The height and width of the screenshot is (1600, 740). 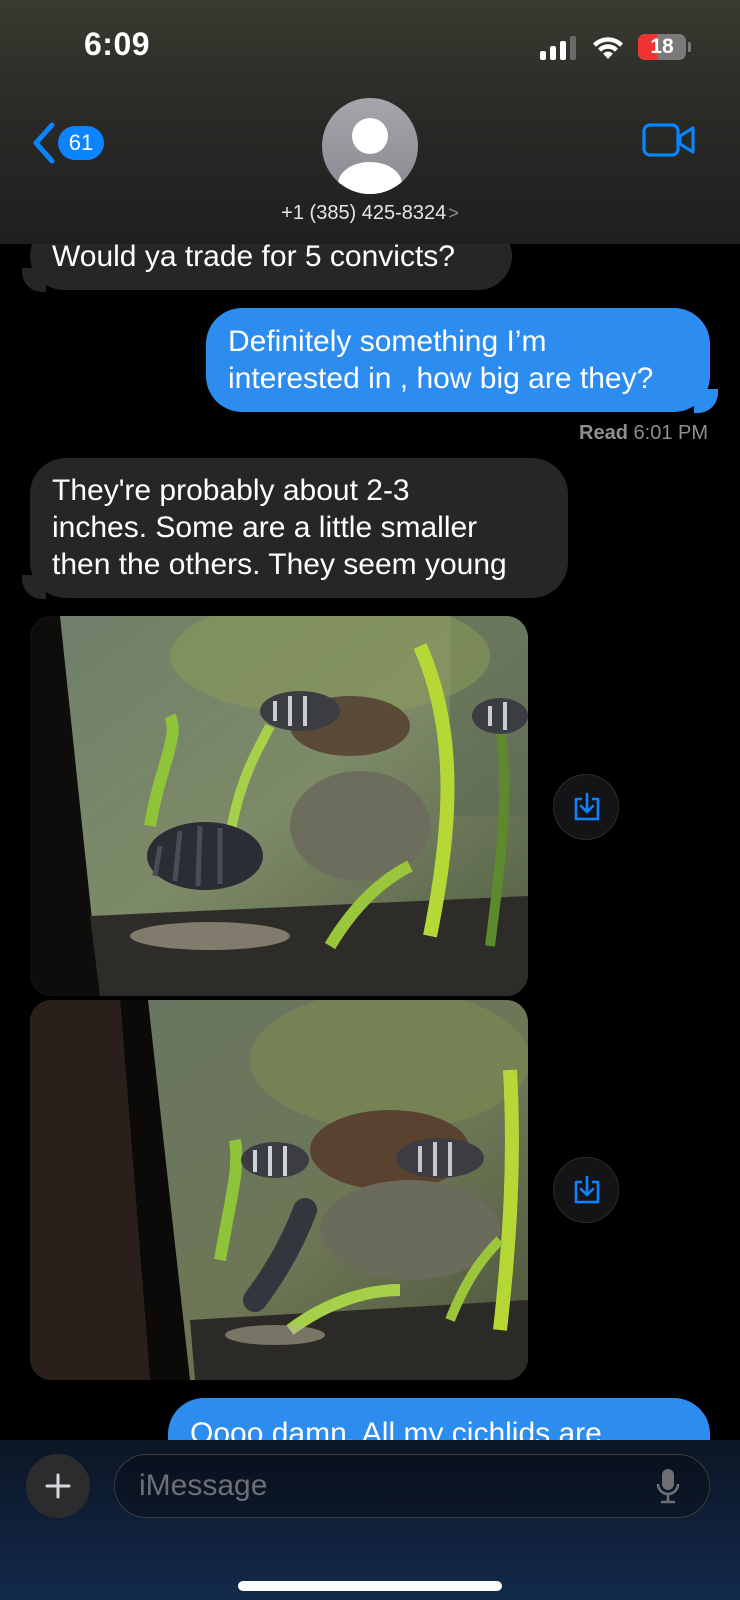 What do you see at coordinates (560, 48) in the screenshot?
I see `cellular-signal-icon` at bounding box center [560, 48].